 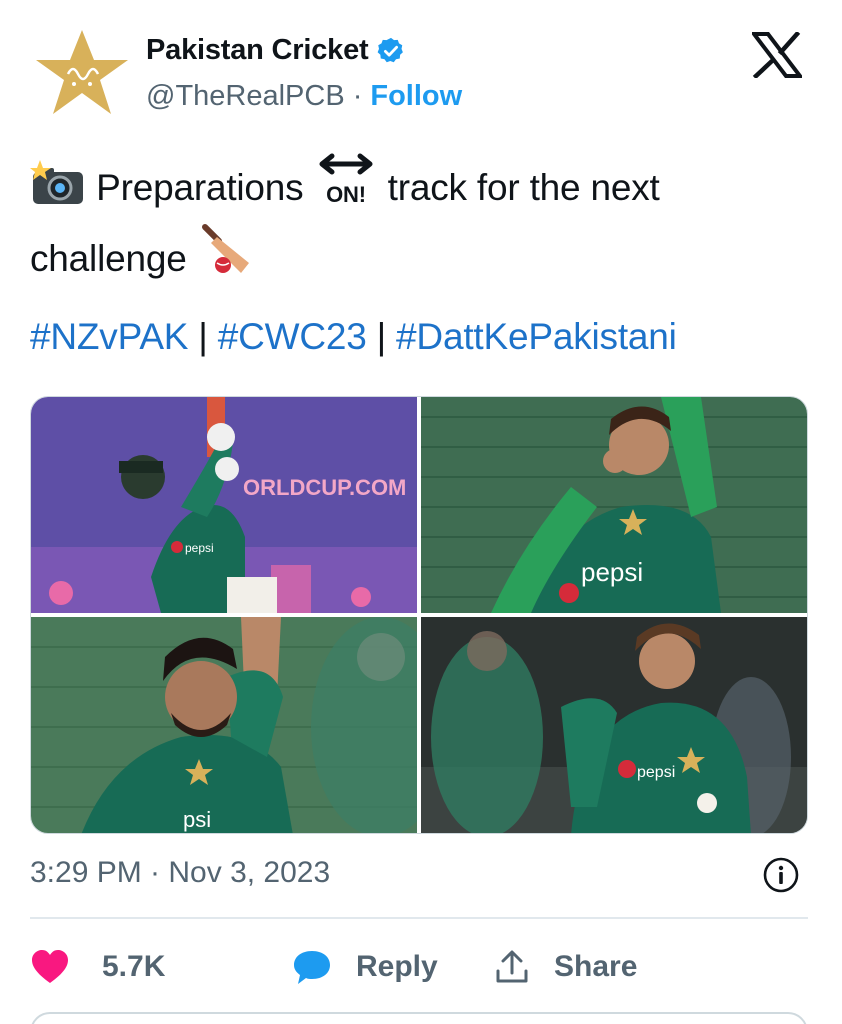 What do you see at coordinates (50, 966) in the screenshot?
I see `heart-icon` at bounding box center [50, 966].